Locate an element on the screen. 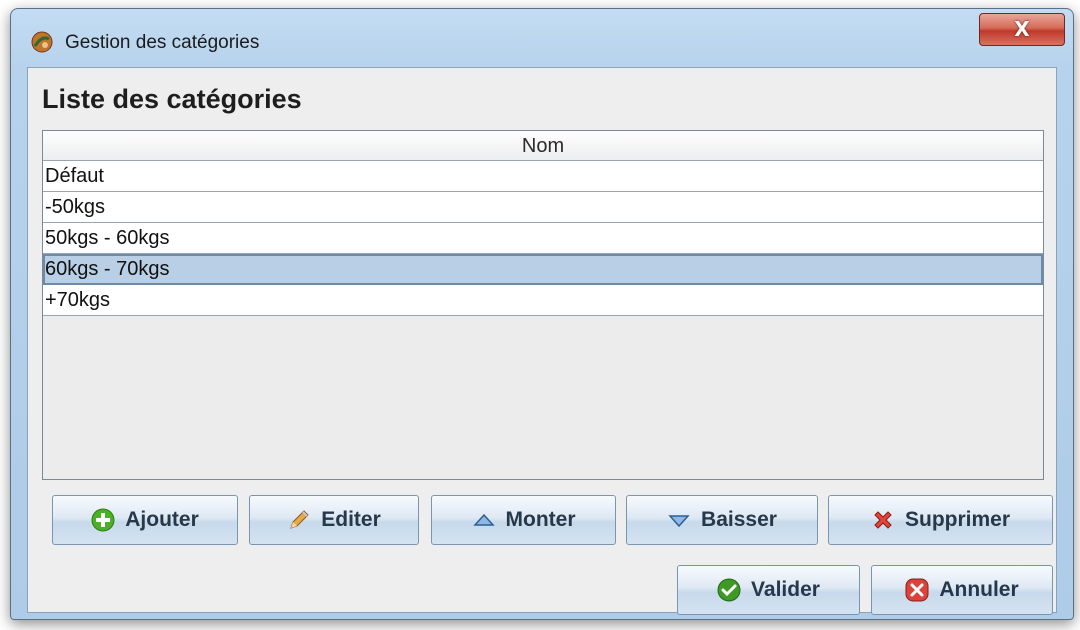 The height and width of the screenshot is (630, 1080). table-row-selected: 60kgs - 70kgs is located at coordinates (543, 269).